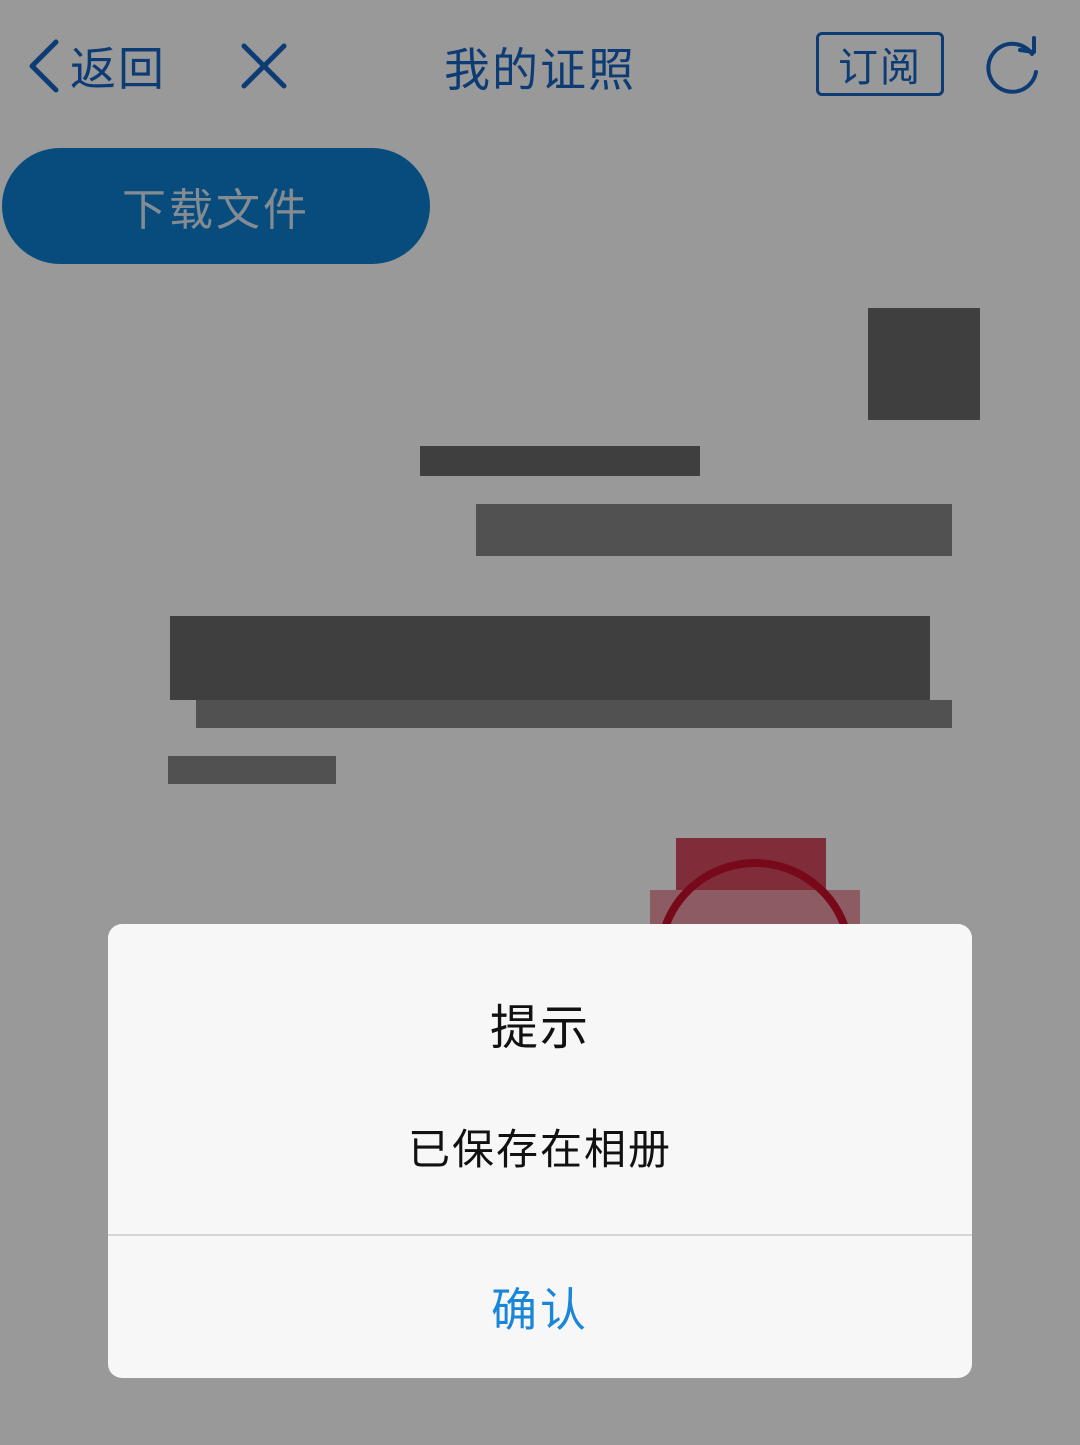 Image resolution: width=1080 pixels, height=1445 pixels. What do you see at coordinates (539, 1028) in the screenshot?
I see `dialog-title: 提示` at bounding box center [539, 1028].